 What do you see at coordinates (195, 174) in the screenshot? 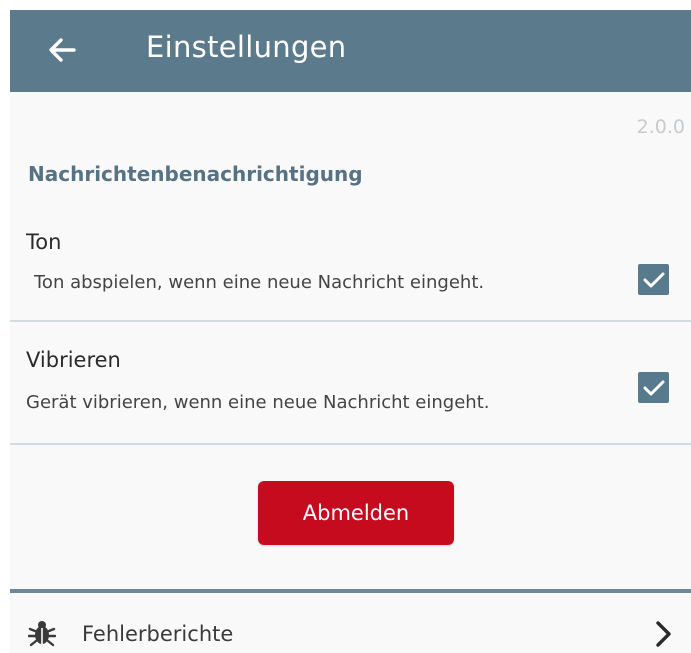
I see `section-title: Nachrichtenbenachrichtigung` at bounding box center [195, 174].